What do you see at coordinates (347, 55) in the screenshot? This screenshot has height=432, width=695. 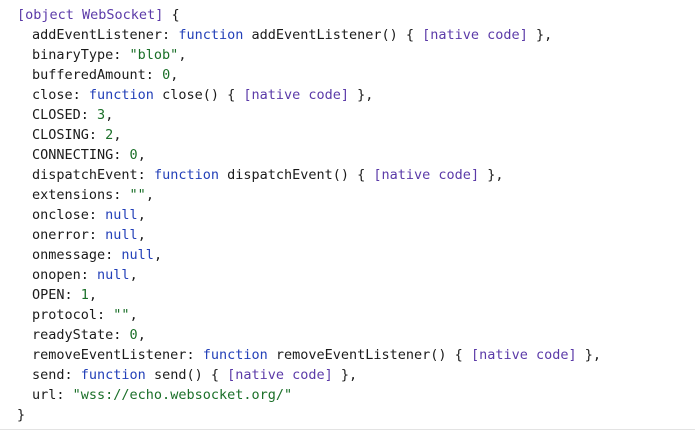 I see `property-line: binaryType: "blob",` at bounding box center [347, 55].